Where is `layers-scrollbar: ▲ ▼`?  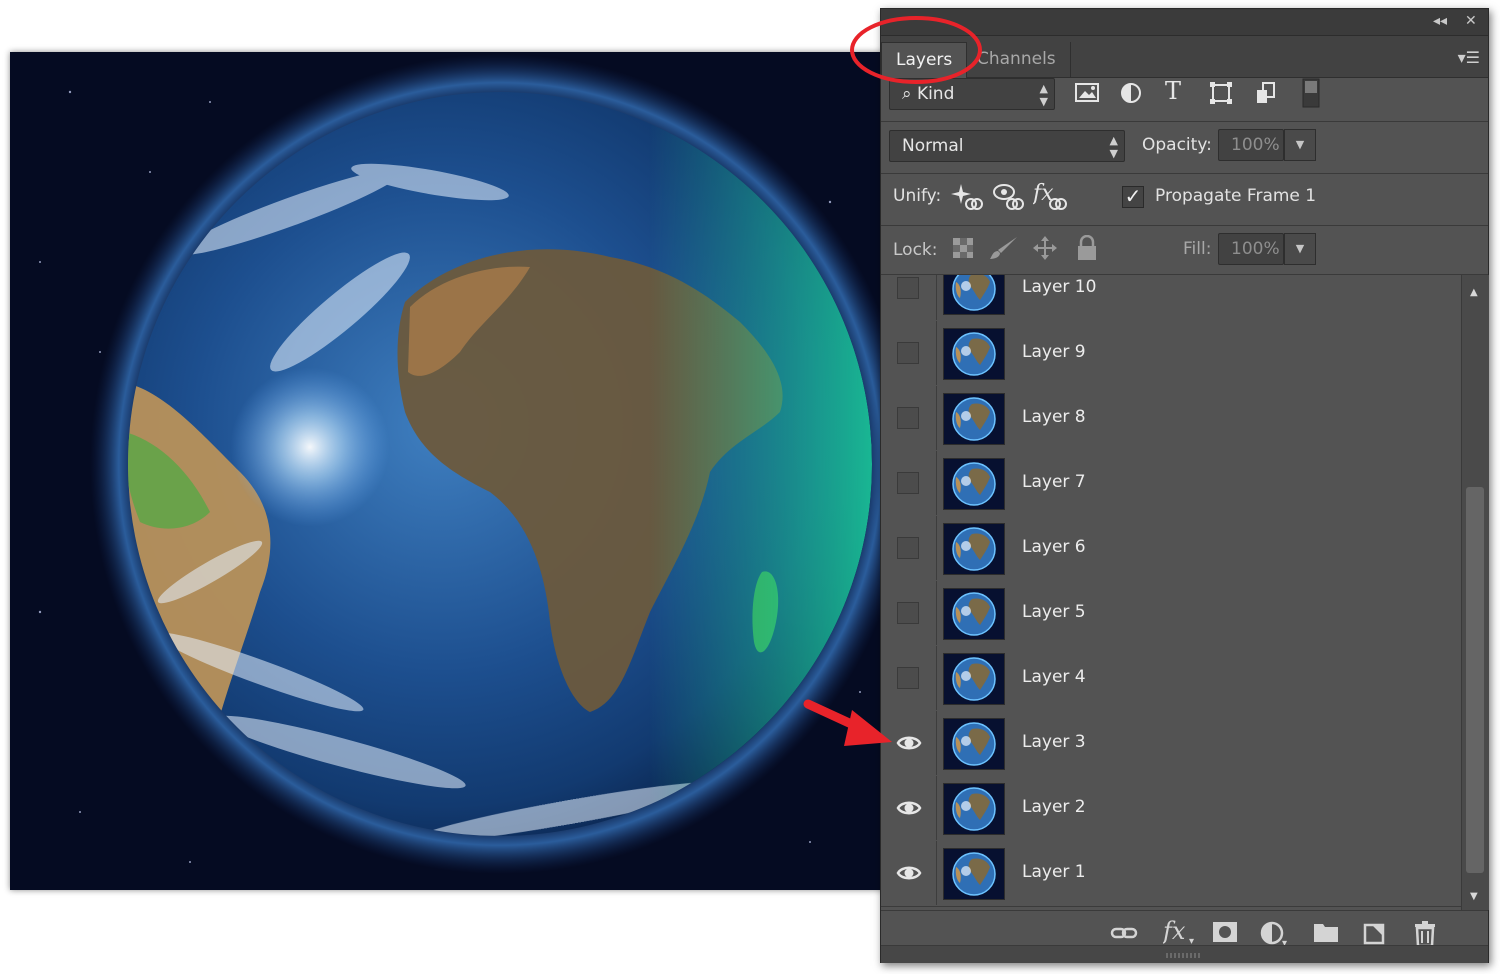 layers-scrollbar: ▲ ▼ is located at coordinates (1475, 592).